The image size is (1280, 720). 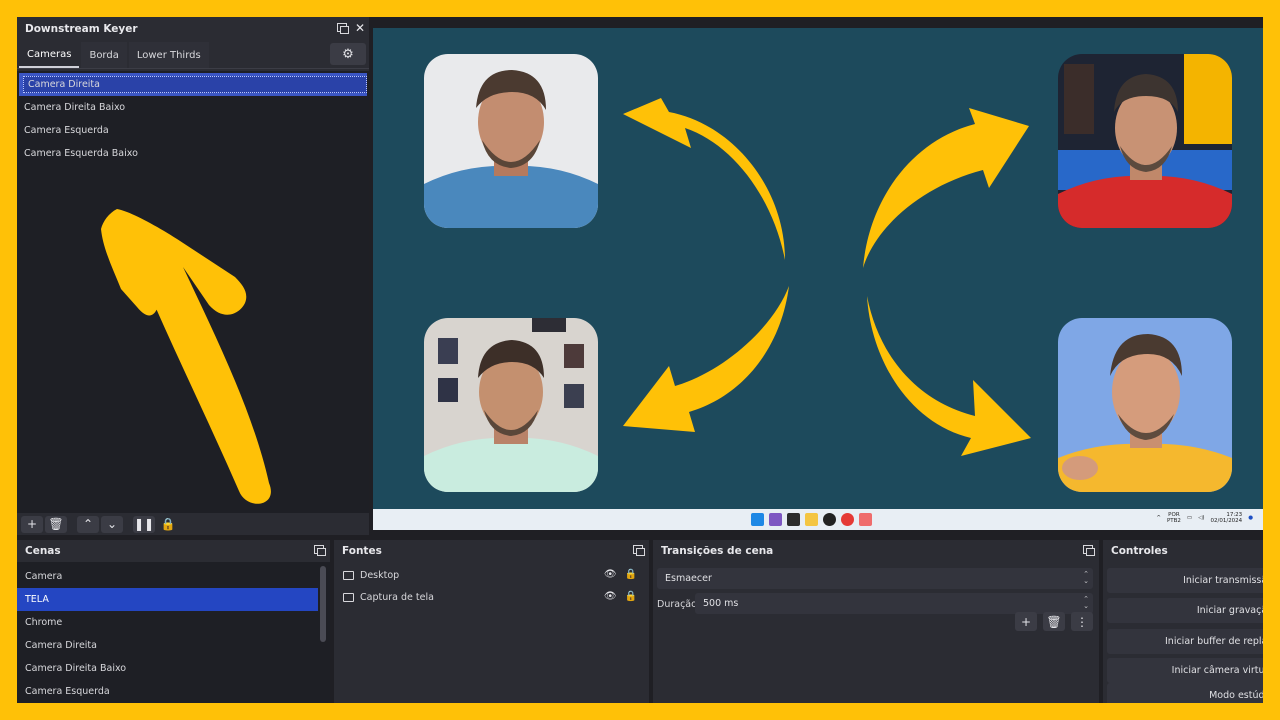 What do you see at coordinates (811, 519) in the screenshot?
I see `folder-icon` at bounding box center [811, 519].